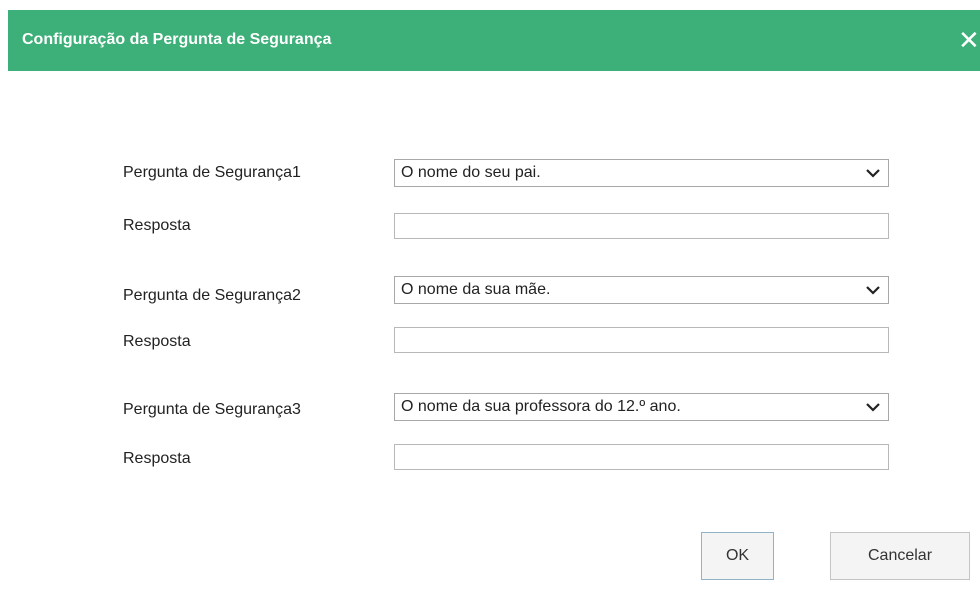 The image size is (980, 592). Describe the element at coordinates (494, 40) in the screenshot. I see `dialog-titlebar: Configuração da Pergunta de Segurança ✕` at that location.